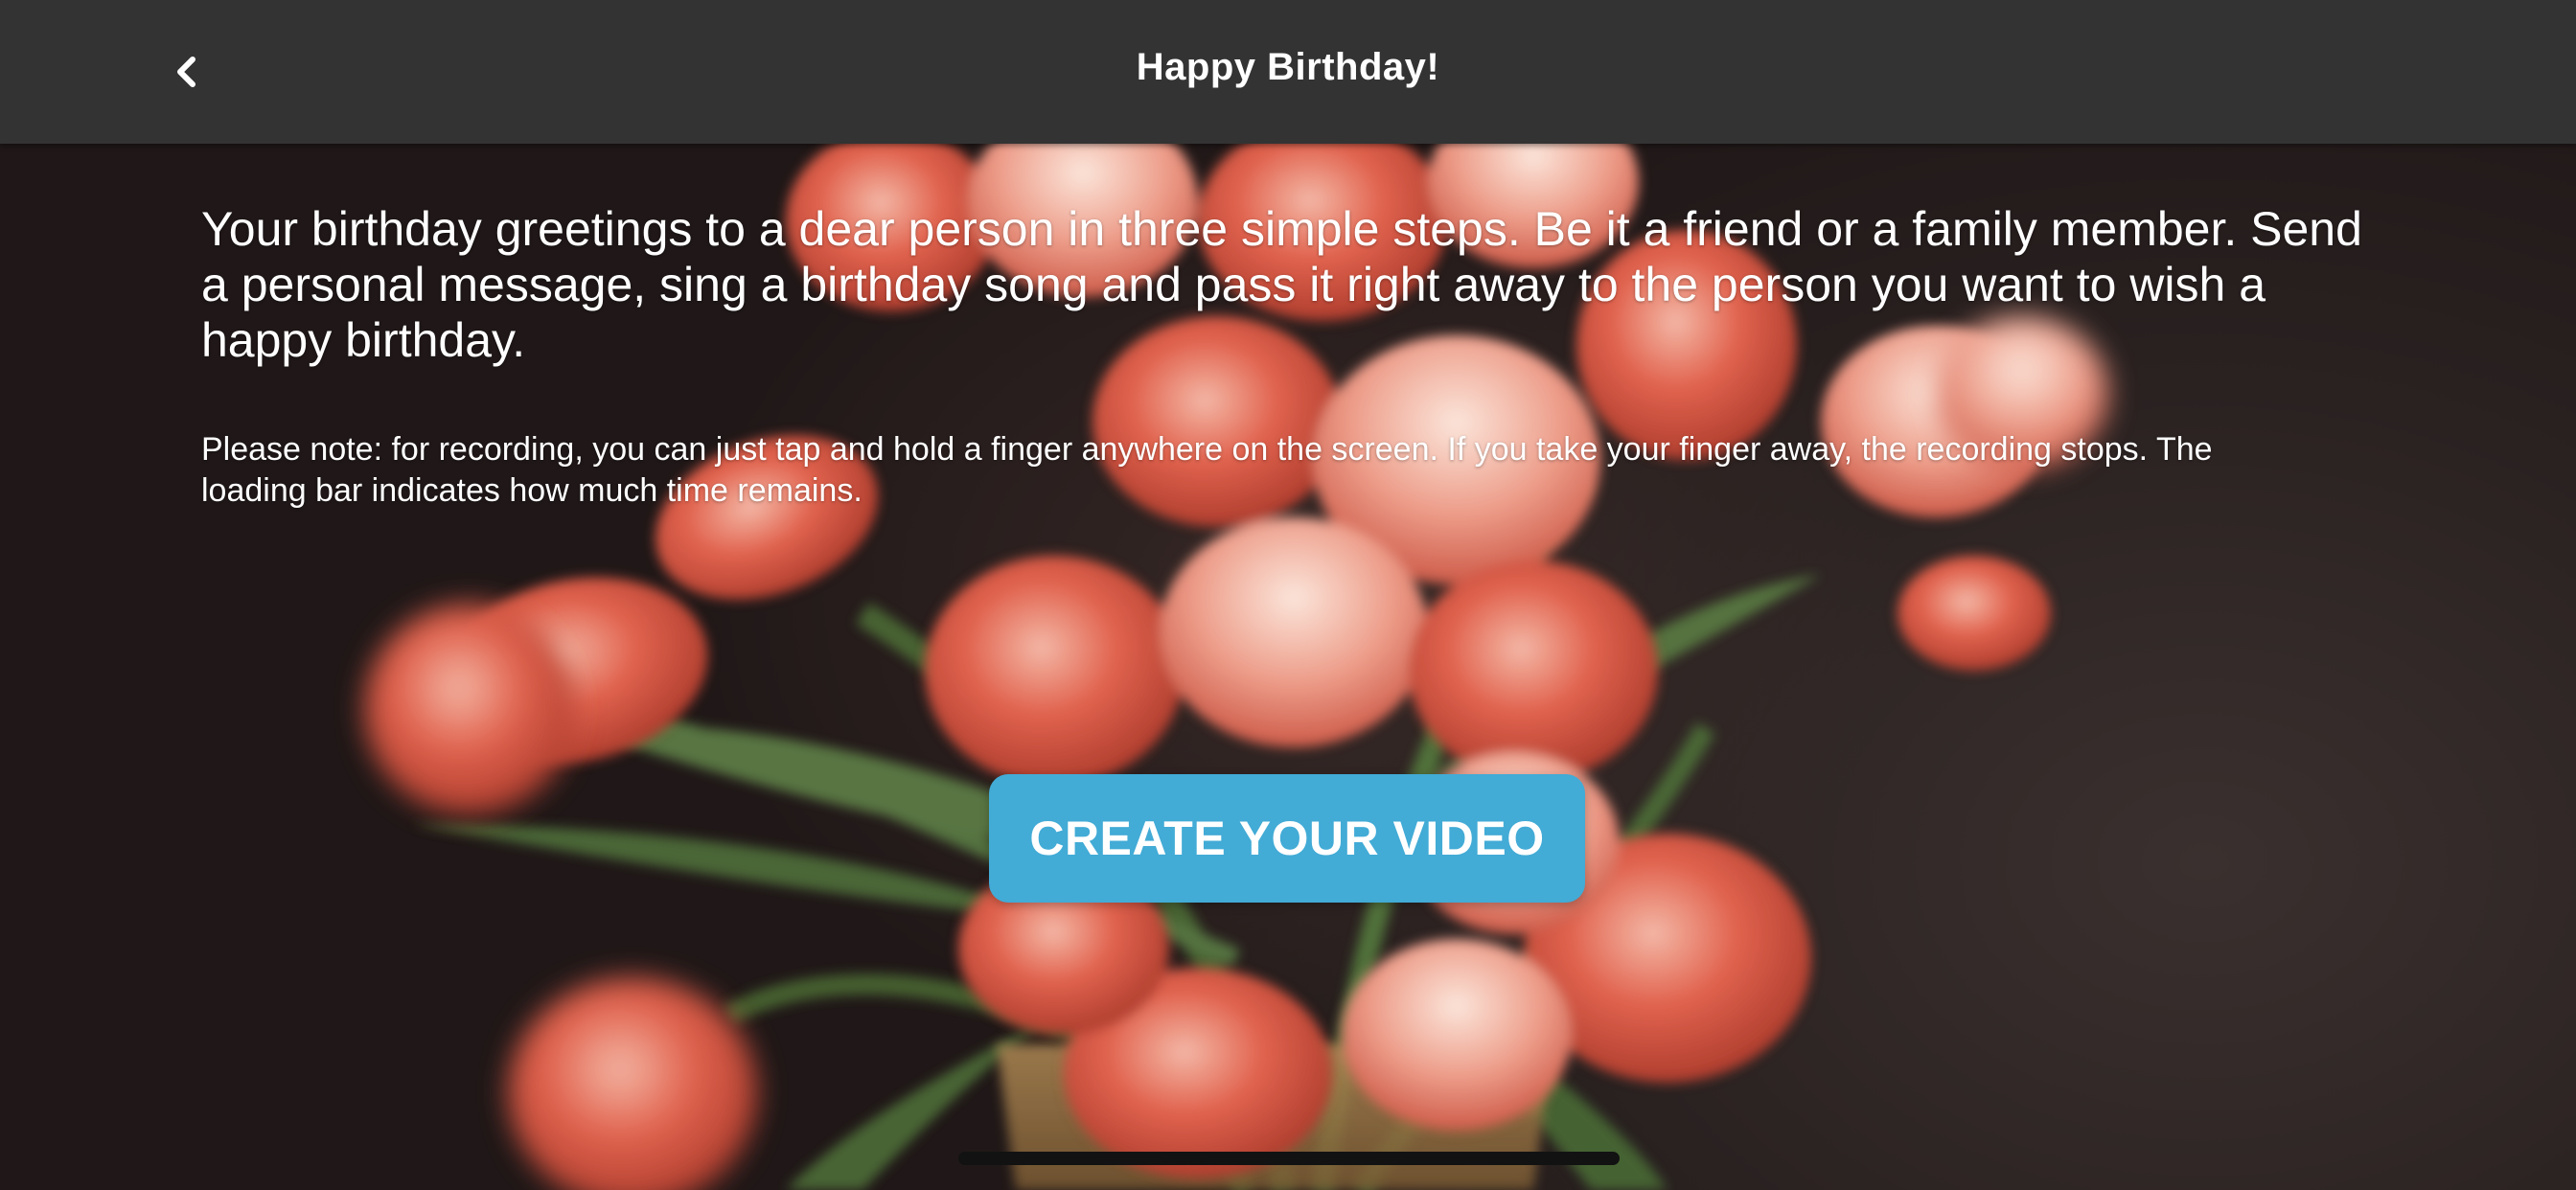 This screenshot has width=2576, height=1190. I want to click on create-video-button: CREATE YOUR VIDEO, so click(1287, 839).